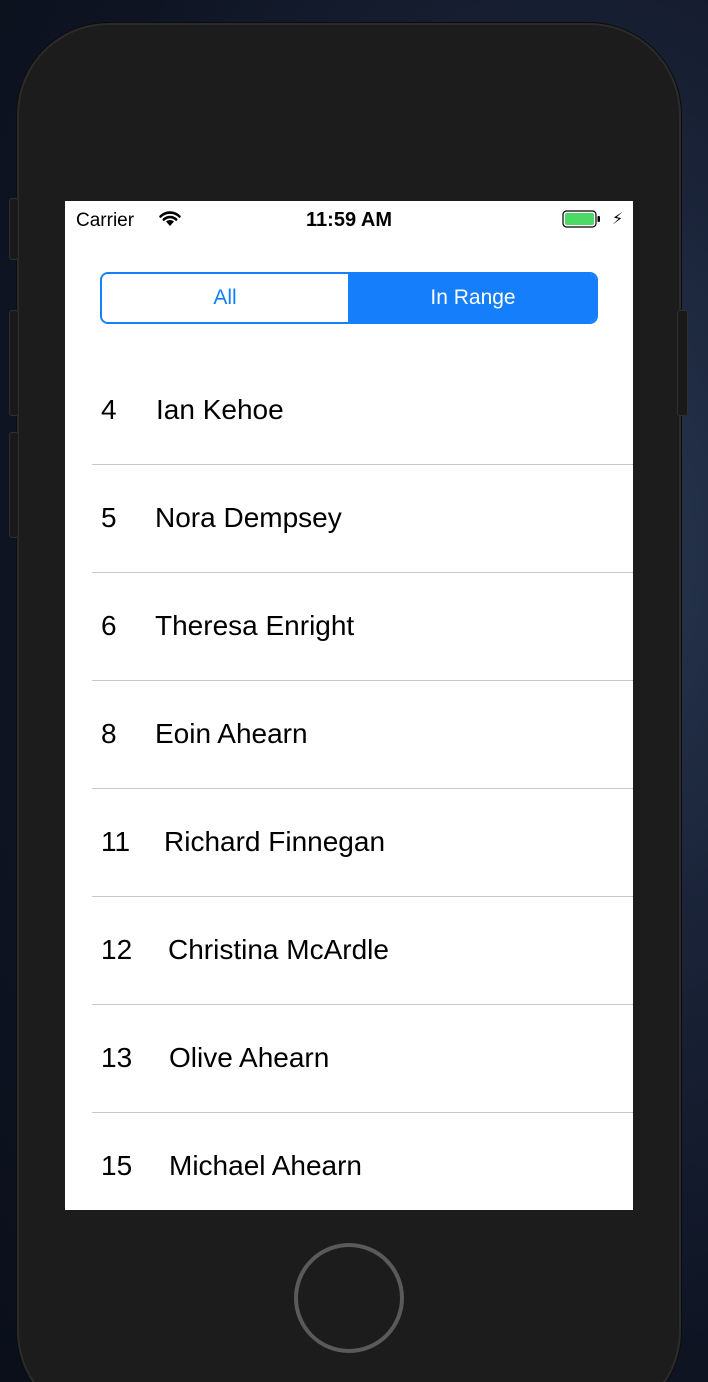 This screenshot has height=1382, width=708. What do you see at coordinates (14, 485) in the screenshot?
I see `volume-down-button` at bounding box center [14, 485].